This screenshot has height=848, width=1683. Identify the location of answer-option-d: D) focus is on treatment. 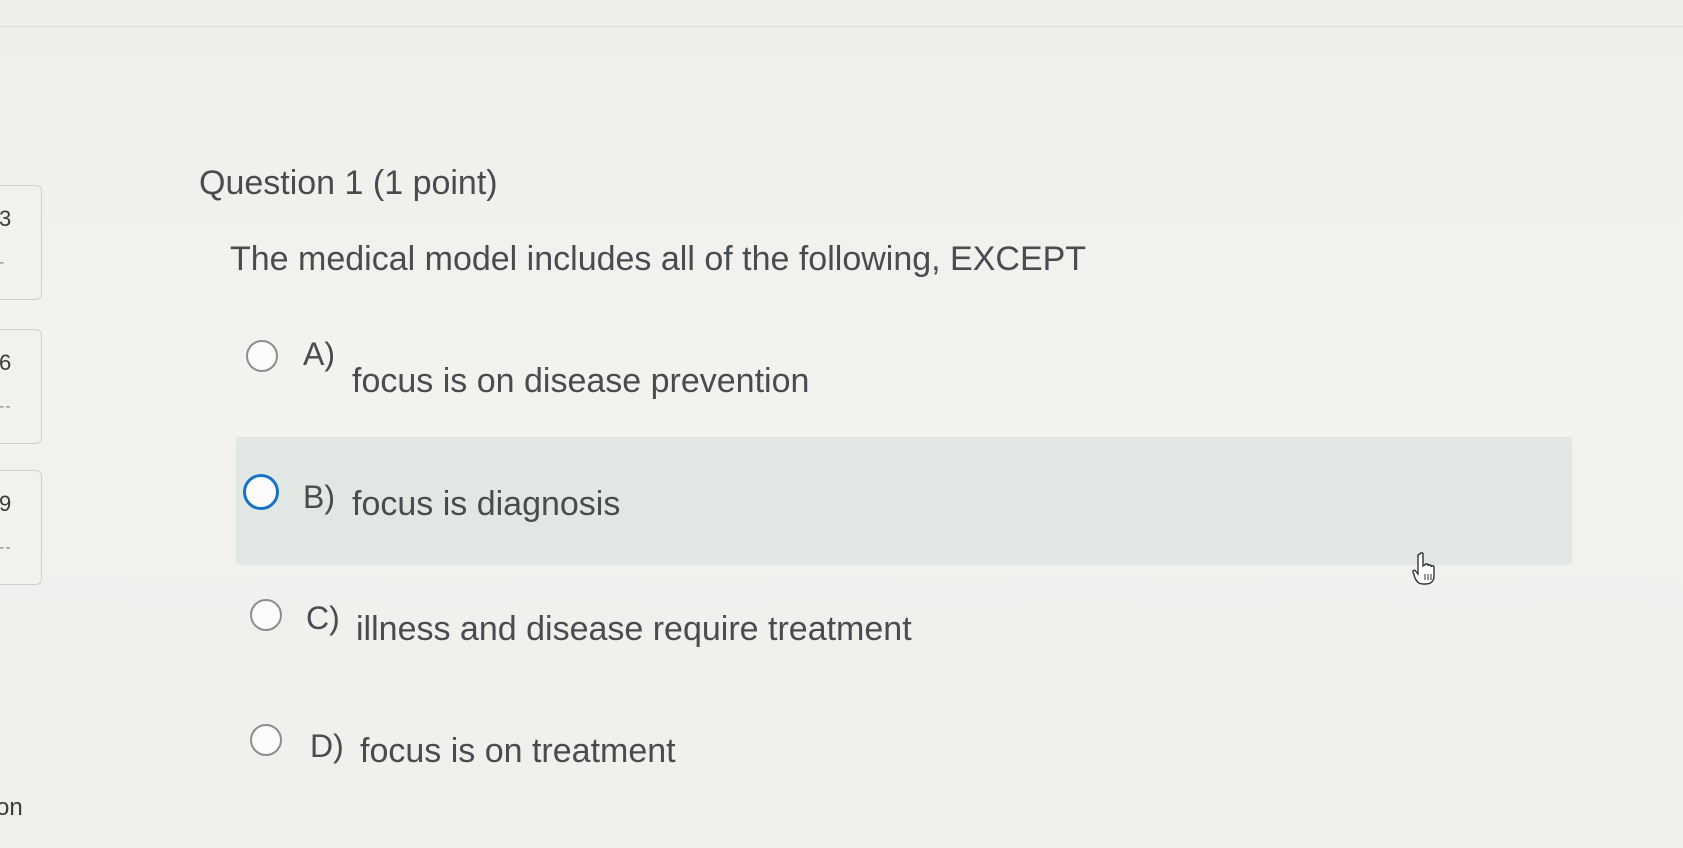
(904, 766).